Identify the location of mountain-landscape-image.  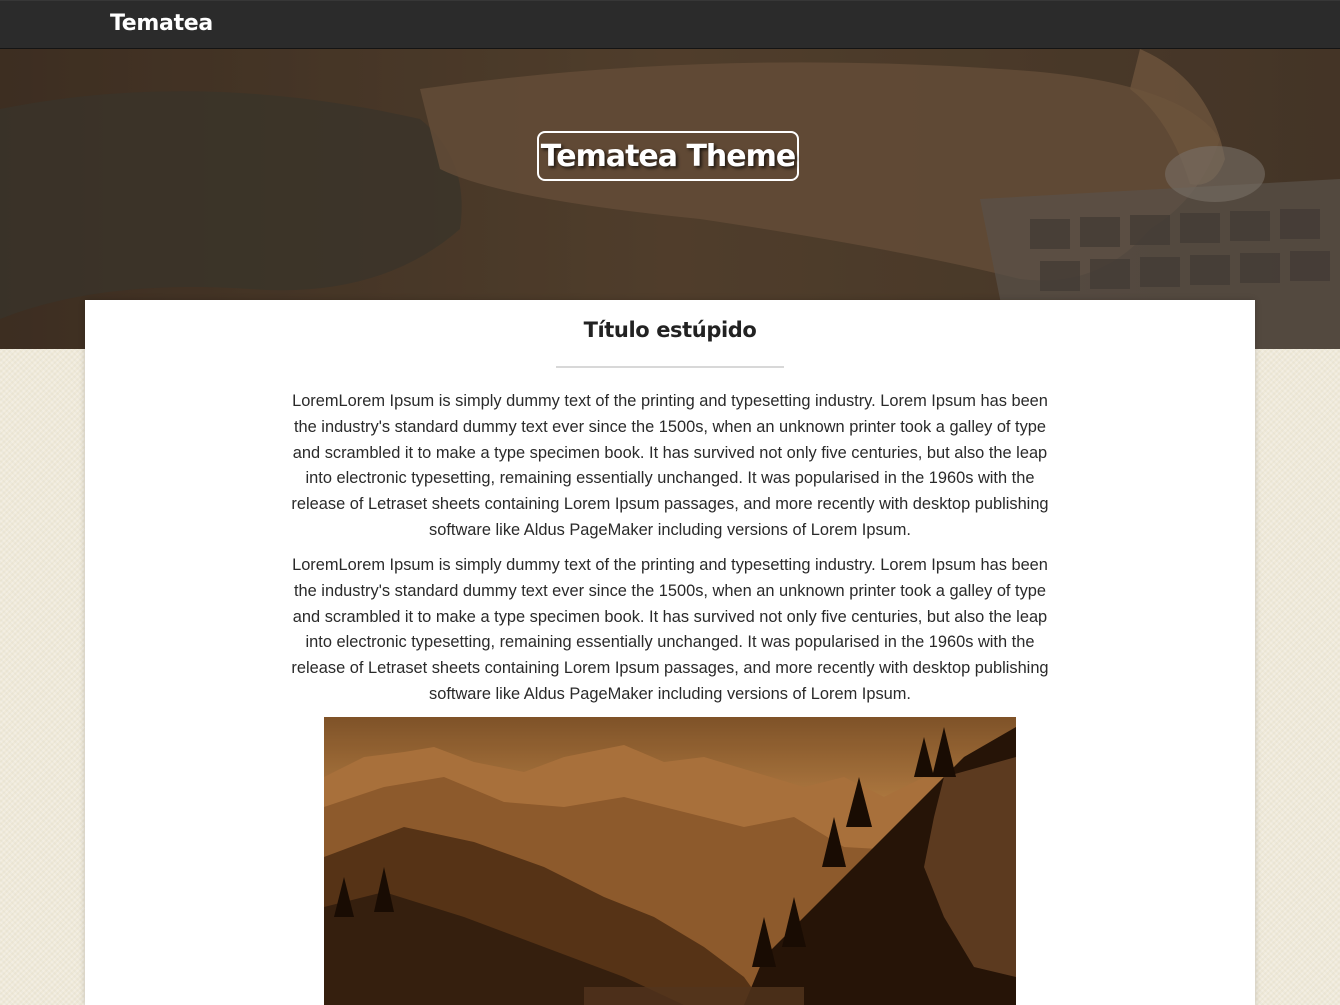
(670, 861).